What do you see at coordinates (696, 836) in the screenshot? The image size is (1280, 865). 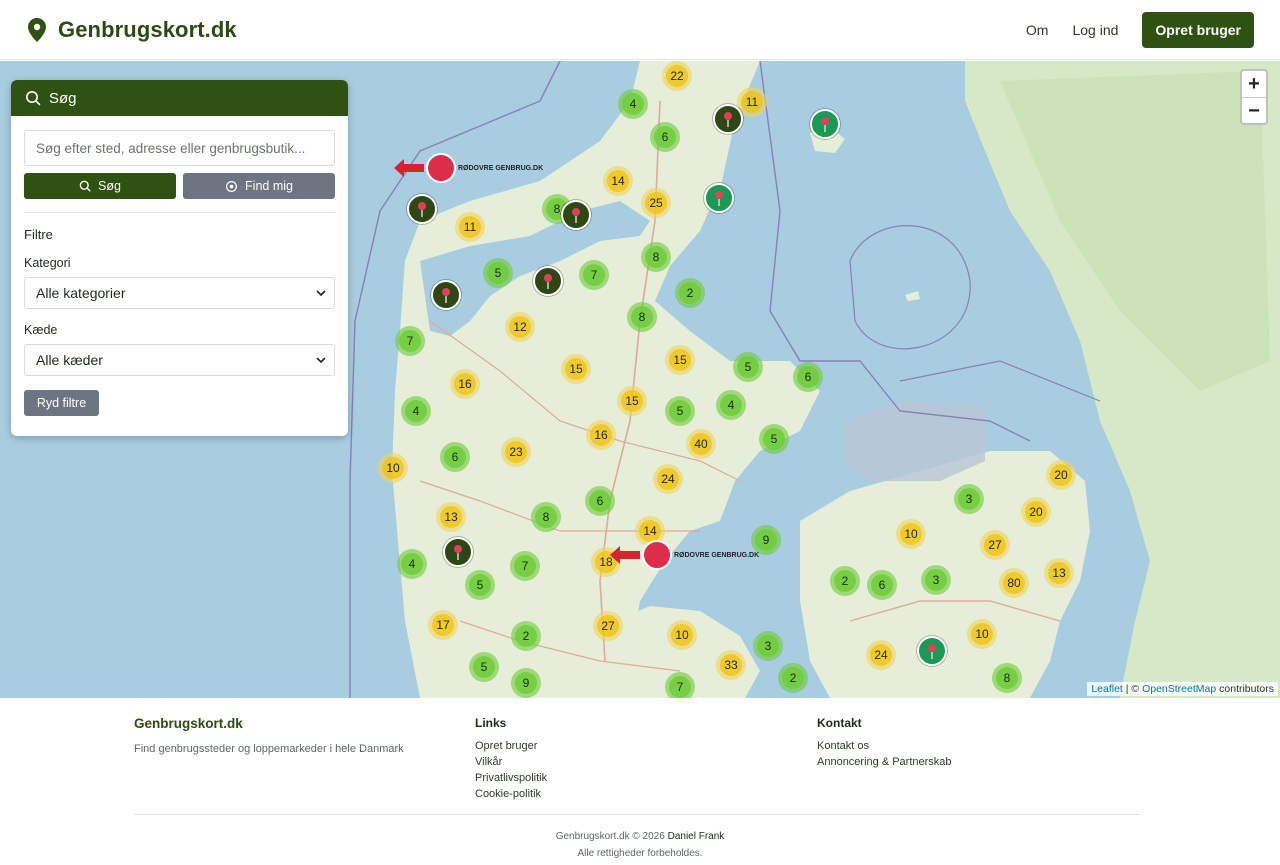 I see `footer-author-link: Daniel Frank` at bounding box center [696, 836].